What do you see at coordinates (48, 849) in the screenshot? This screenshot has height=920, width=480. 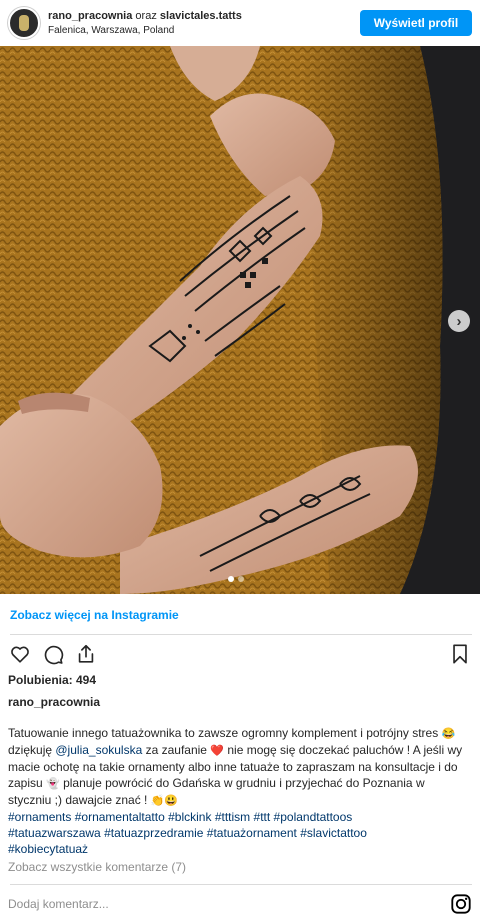 I see `hashtag-link: #kobiecytatuaż` at bounding box center [48, 849].